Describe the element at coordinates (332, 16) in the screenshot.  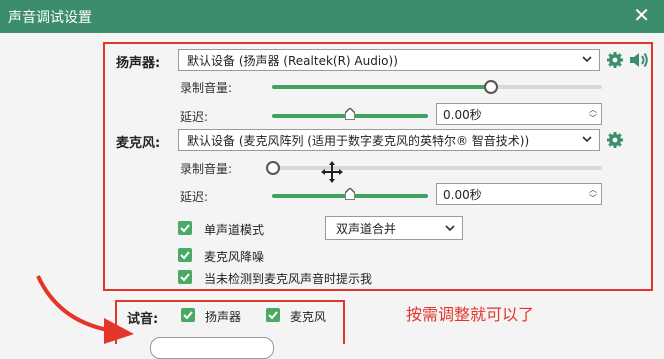
I see `title-bar: 声音调试设置 ✕` at that location.